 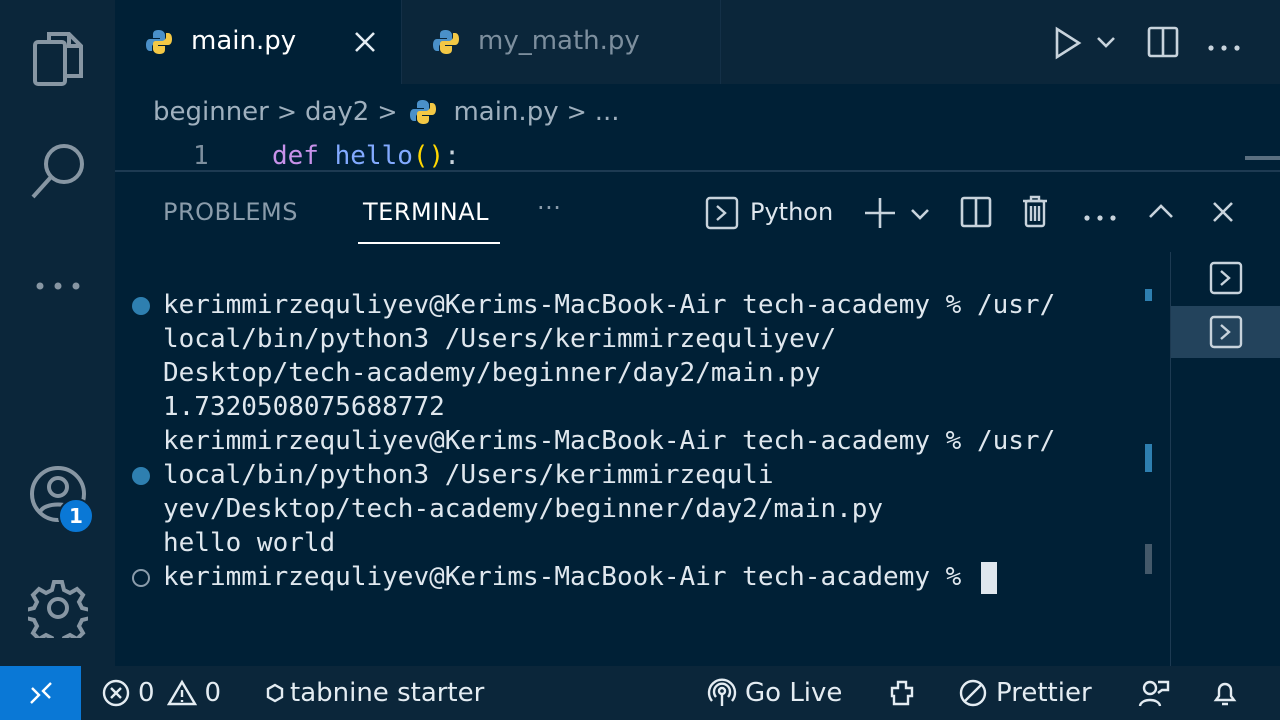 I want to click on error-icon, so click(x=116, y=693).